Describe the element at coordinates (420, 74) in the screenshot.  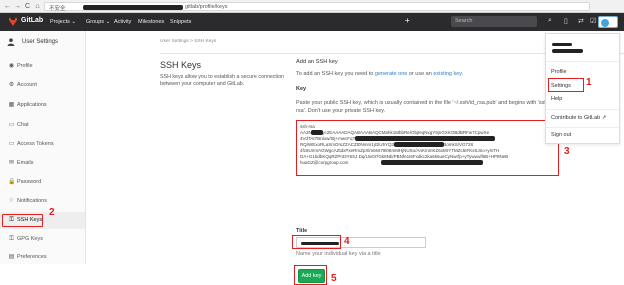
I see `add-key-text-middle: or use an` at that location.